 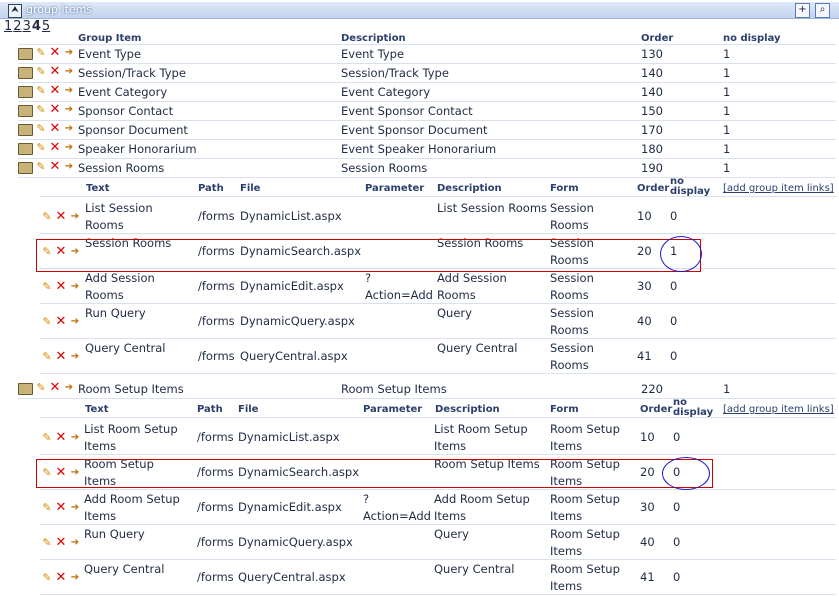 I want to click on sub-header-divider, so click(x=438, y=417).